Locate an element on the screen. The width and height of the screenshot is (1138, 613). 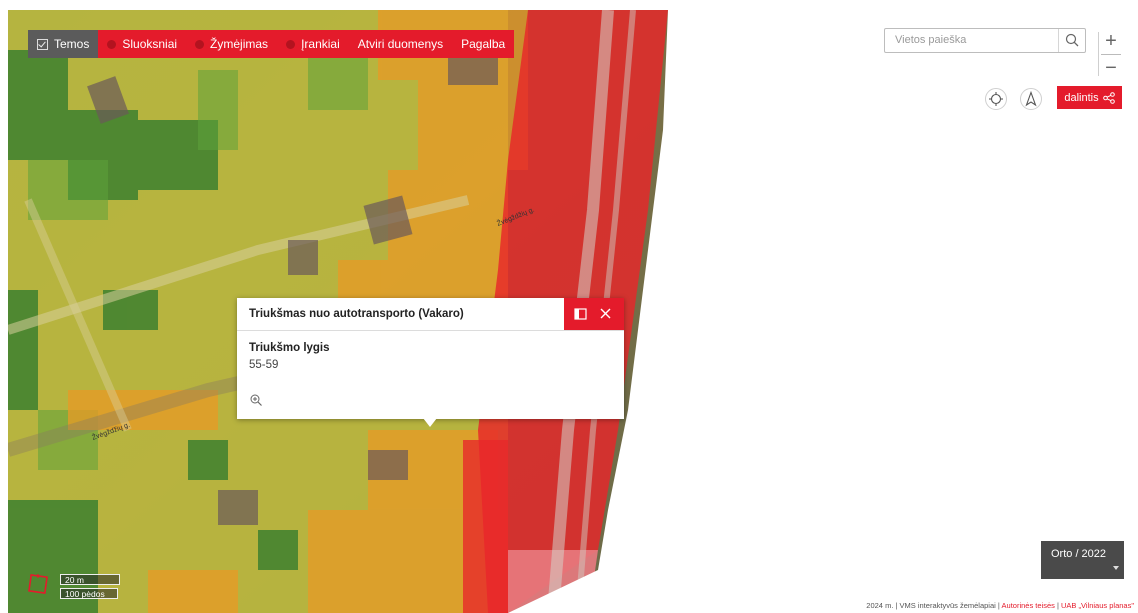
menu-item-pagalba: Pagalba is located at coordinates (483, 44).